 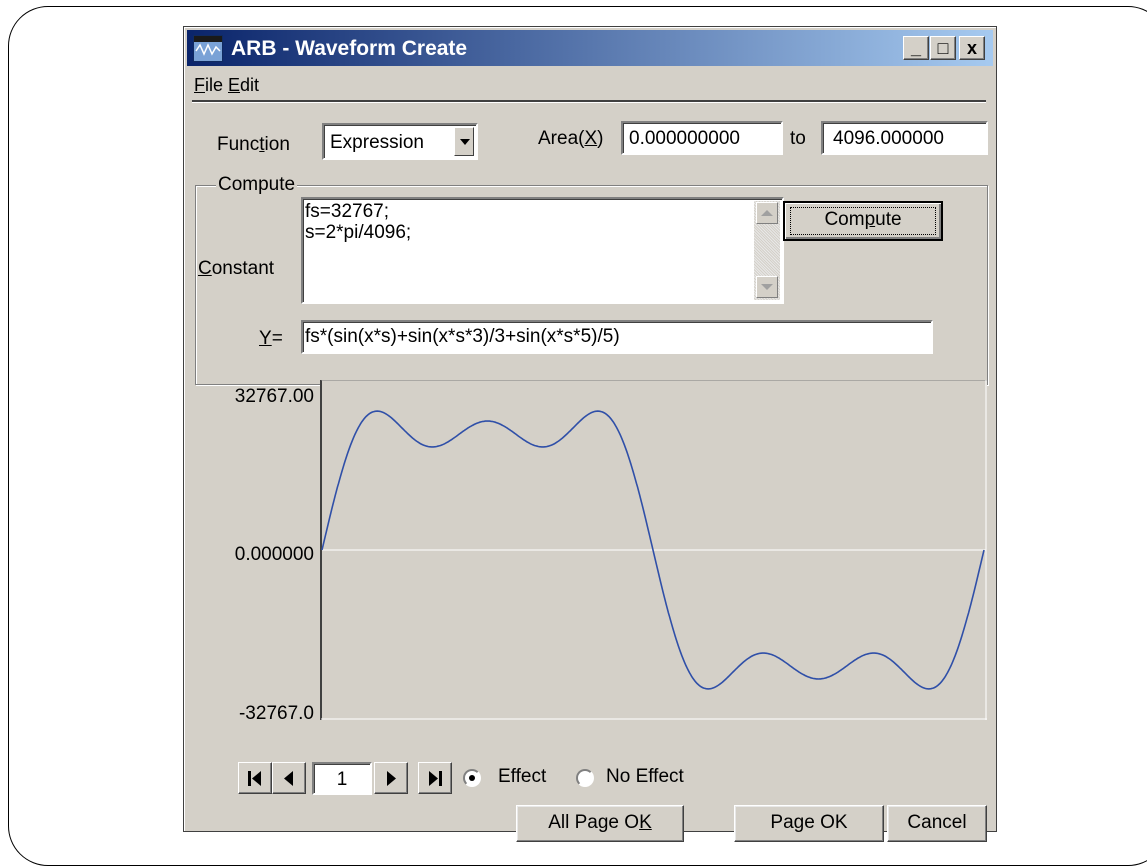 What do you see at coordinates (265, 338) in the screenshot?
I see `y-label-mnemonic: Y` at bounding box center [265, 338].